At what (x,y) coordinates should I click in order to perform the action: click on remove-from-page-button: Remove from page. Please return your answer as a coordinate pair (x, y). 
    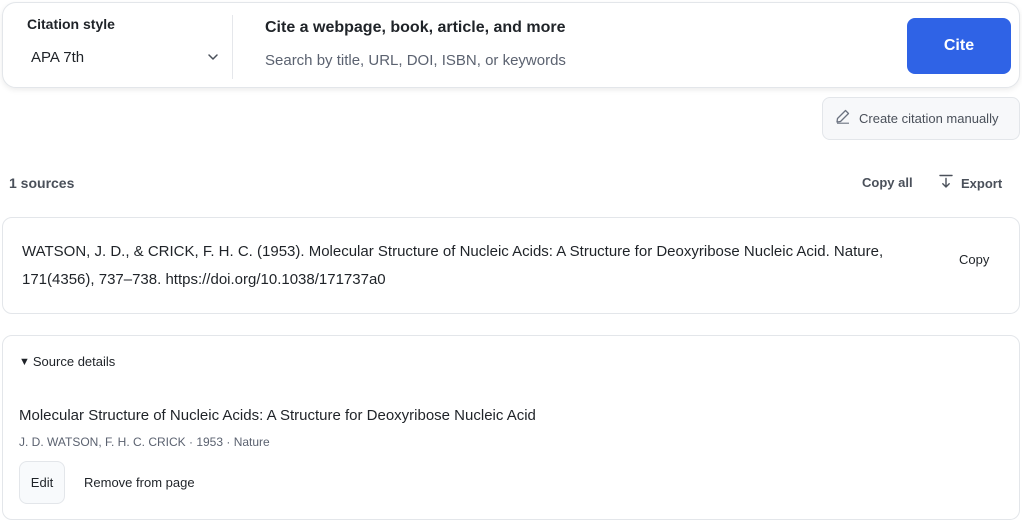
    Looking at the image, I should click on (139, 482).